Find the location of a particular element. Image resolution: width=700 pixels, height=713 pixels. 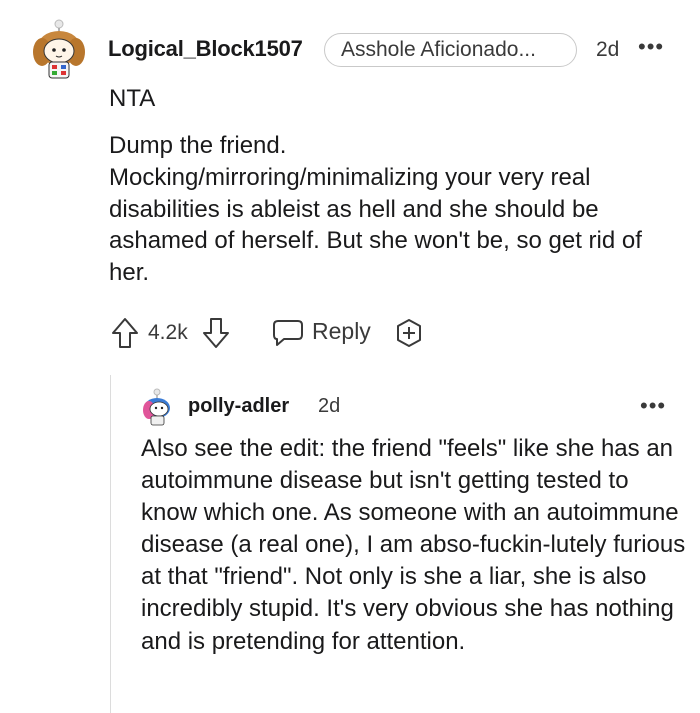

reply-username: polly-adler is located at coordinates (238, 406).